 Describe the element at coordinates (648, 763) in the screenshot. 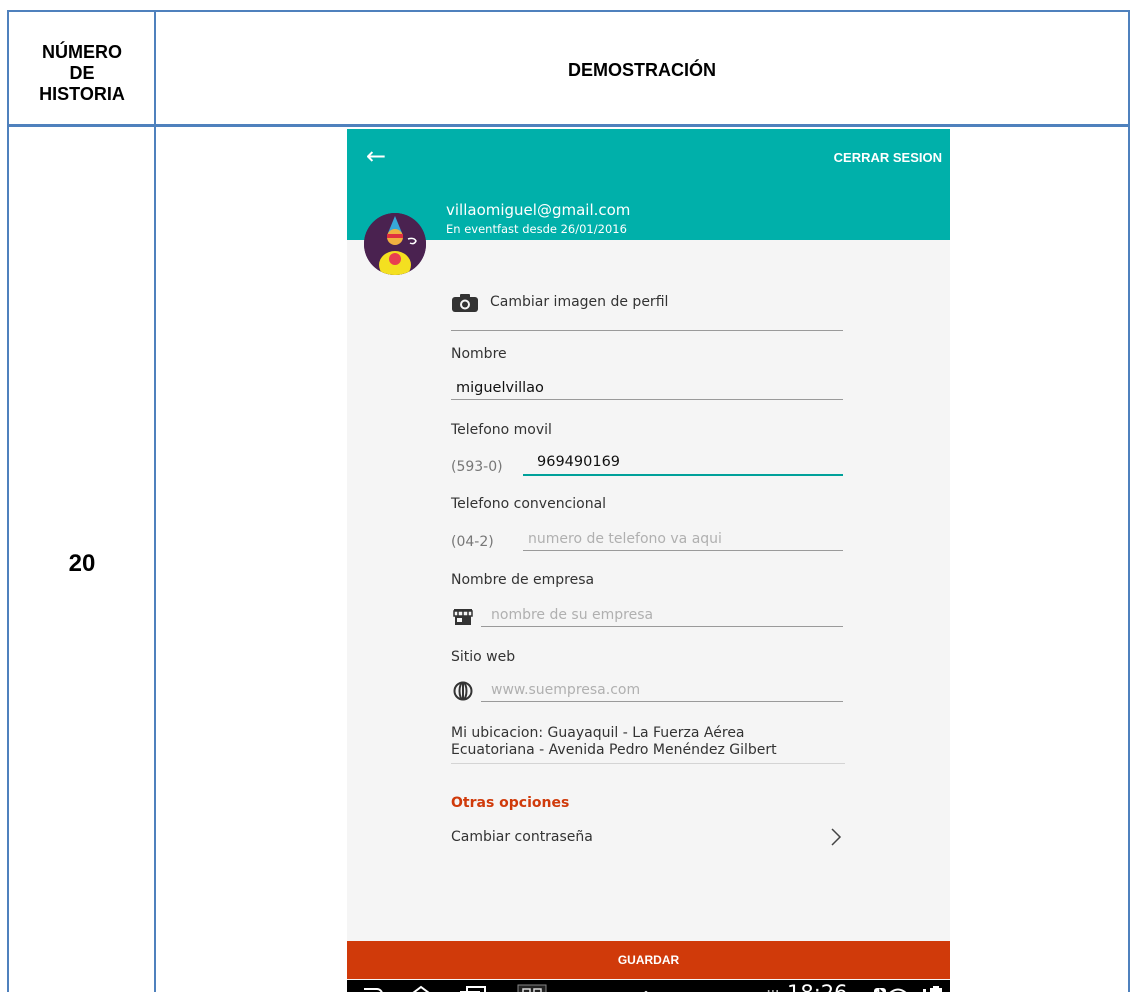

I see `location-divider` at that location.